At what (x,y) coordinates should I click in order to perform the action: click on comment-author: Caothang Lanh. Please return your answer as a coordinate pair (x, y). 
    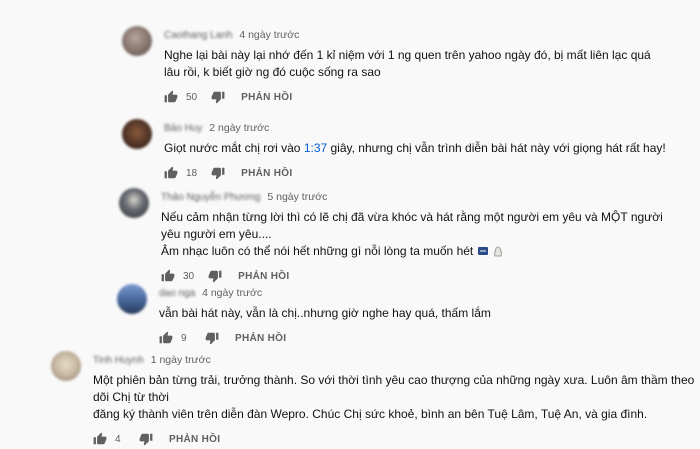
    Looking at the image, I should click on (198, 35).